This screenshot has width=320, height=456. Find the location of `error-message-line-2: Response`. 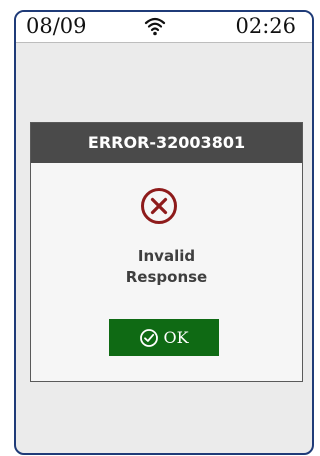

error-message-line-2: Response is located at coordinates (166, 277).